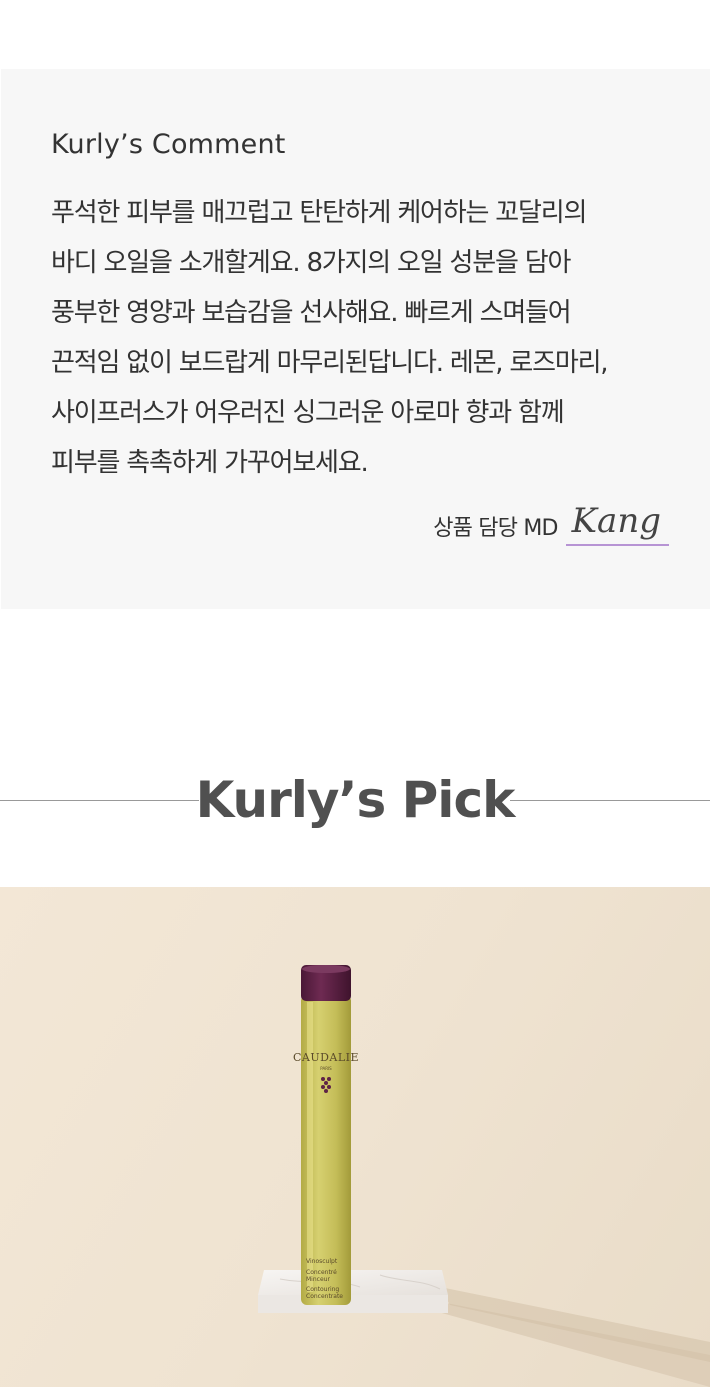  What do you see at coordinates (318, 1279) in the screenshot?
I see `svg-text: Minceur` at bounding box center [318, 1279].